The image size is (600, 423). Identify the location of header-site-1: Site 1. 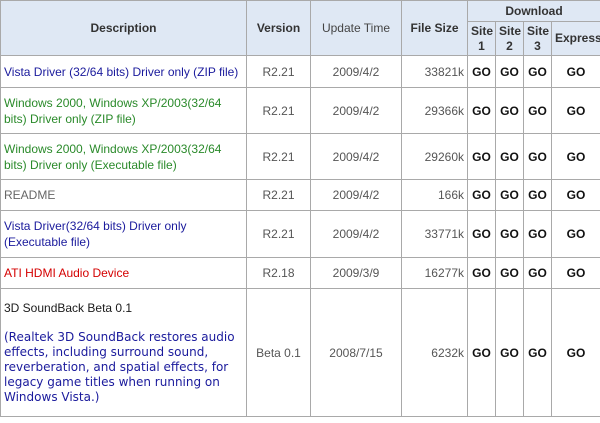
(481, 38).